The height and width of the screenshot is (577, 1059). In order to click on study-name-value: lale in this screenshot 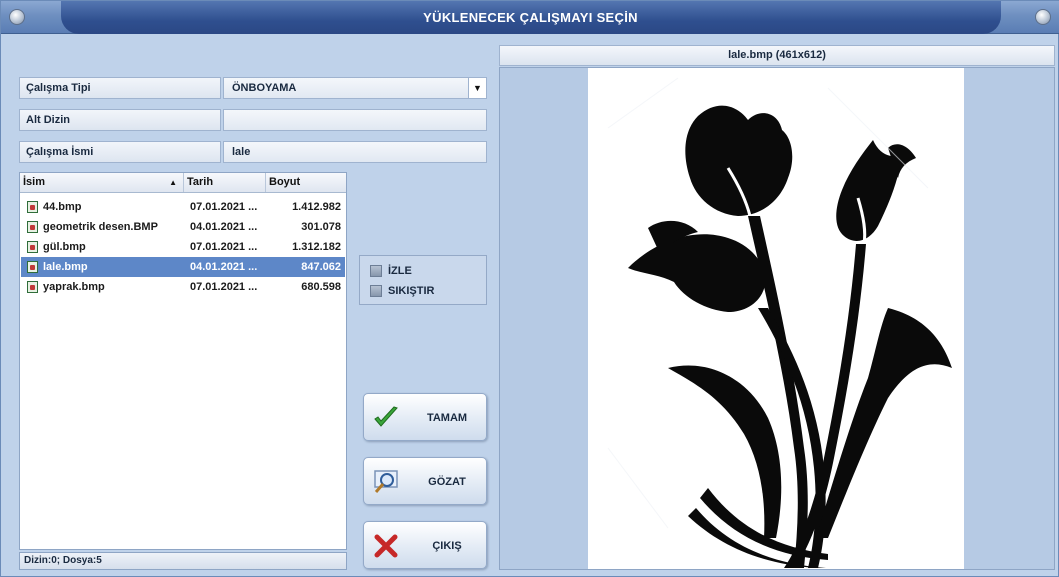, I will do `click(241, 152)`.